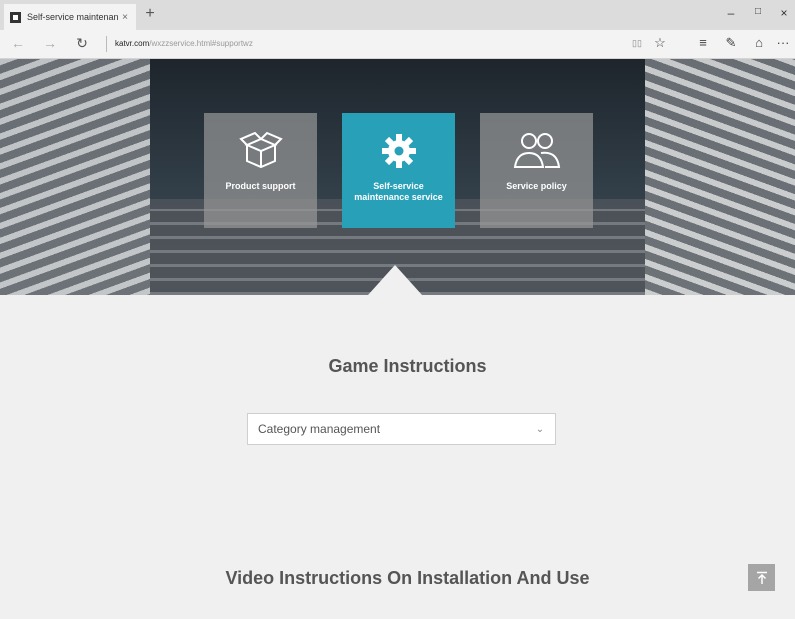 The width and height of the screenshot is (795, 619). Describe the element at coordinates (536, 150) in the screenshot. I see `users-icon` at that location.